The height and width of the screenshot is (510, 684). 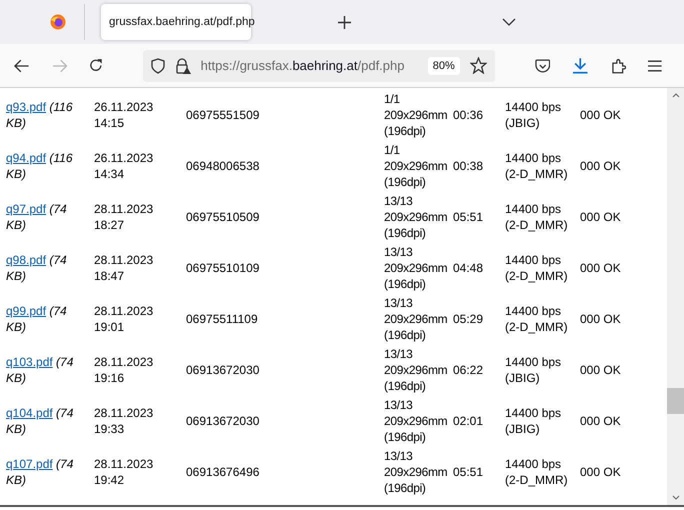 What do you see at coordinates (22, 65) in the screenshot?
I see `back-arrow-icon` at bounding box center [22, 65].